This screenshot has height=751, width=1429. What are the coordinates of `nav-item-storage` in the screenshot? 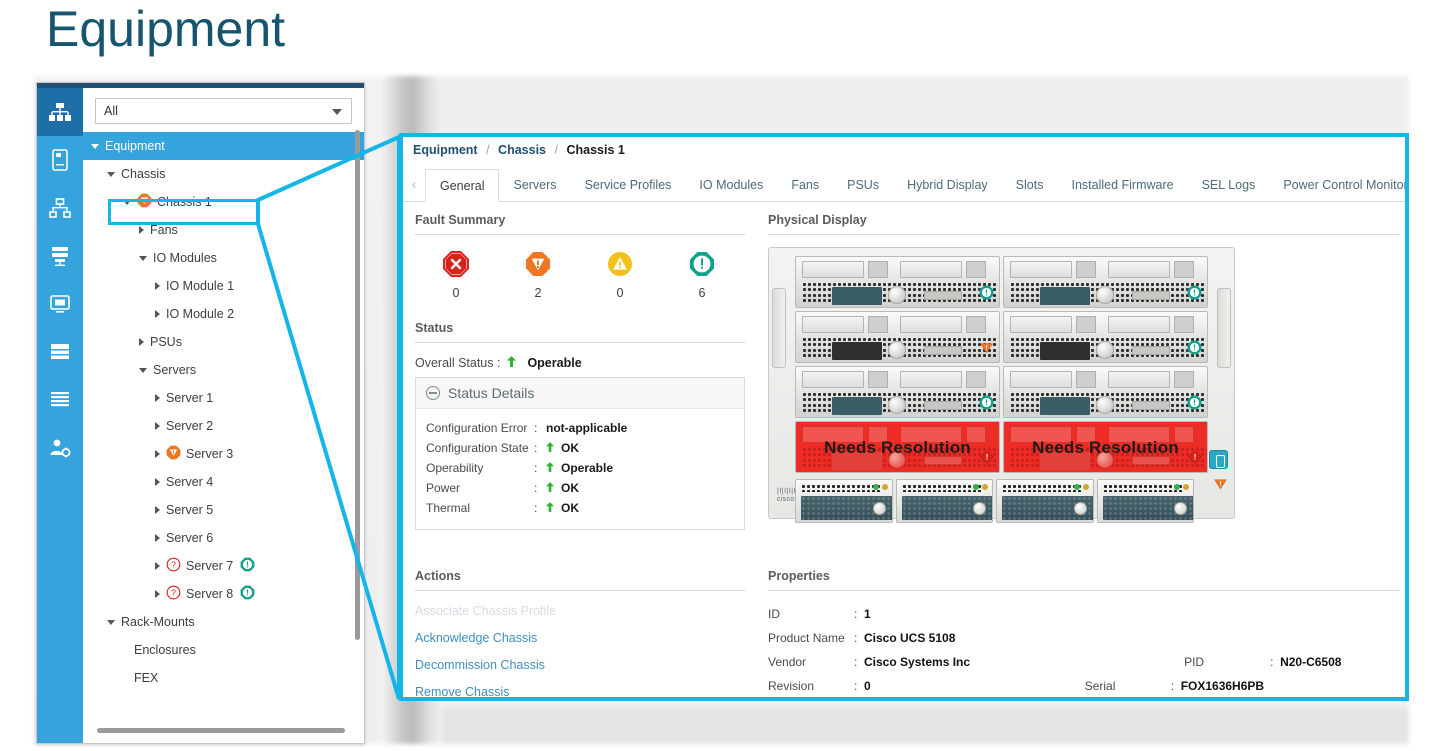 It's located at (60, 352).